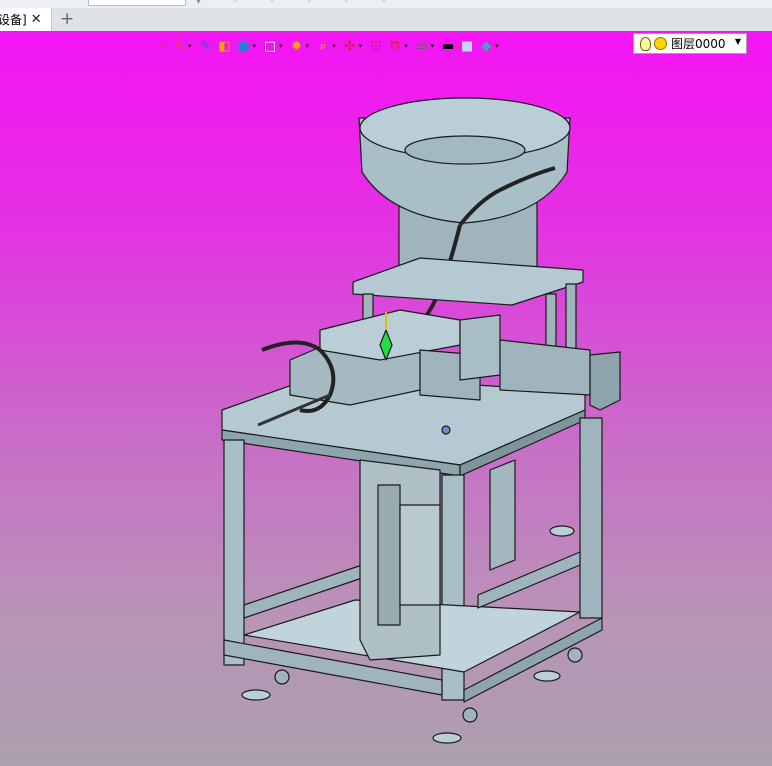 Image resolution: width=772 pixels, height=766 pixels. I want to click on document-tab: 设备] ✕, so click(26, 19).